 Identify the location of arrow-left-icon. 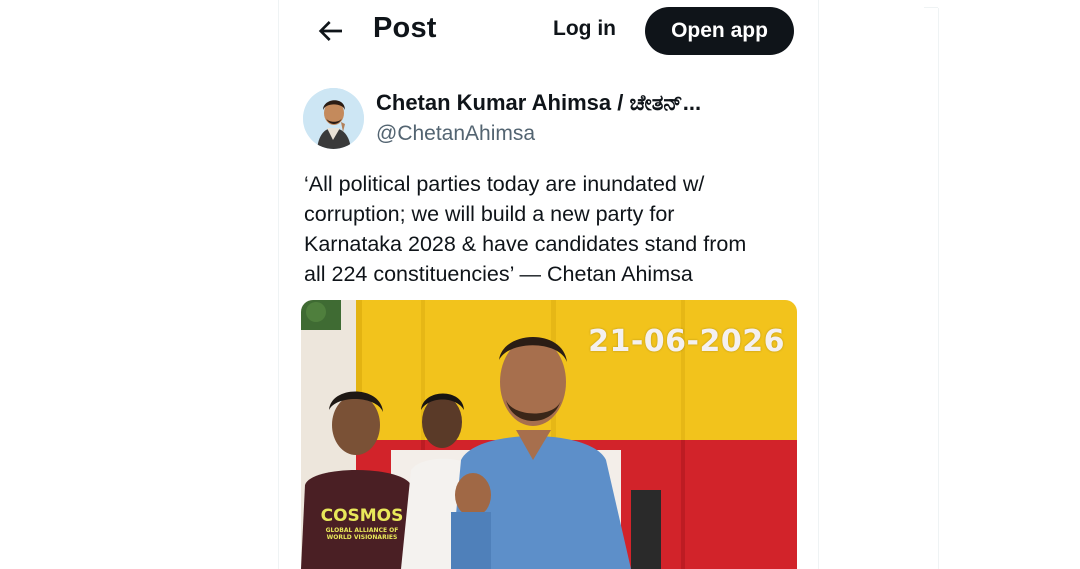
(330, 31).